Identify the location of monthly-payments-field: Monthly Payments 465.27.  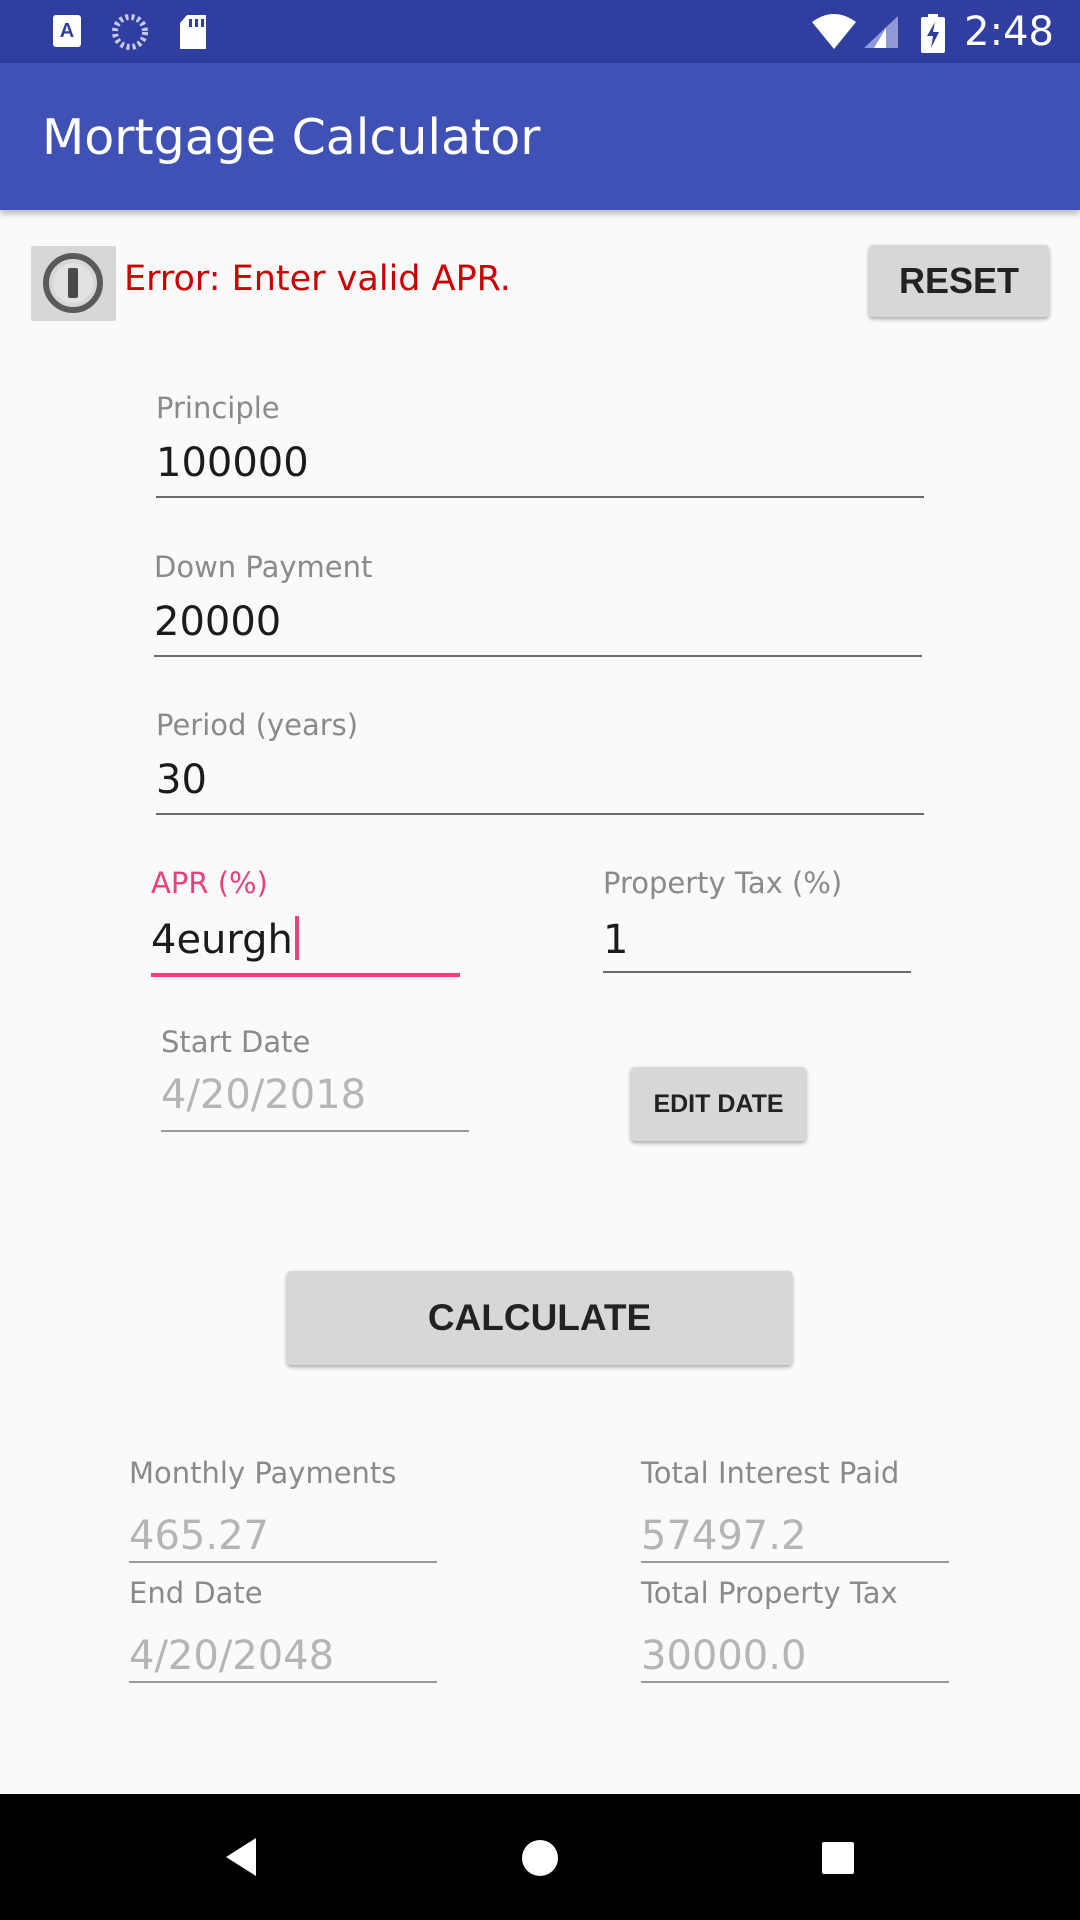
(283, 1510).